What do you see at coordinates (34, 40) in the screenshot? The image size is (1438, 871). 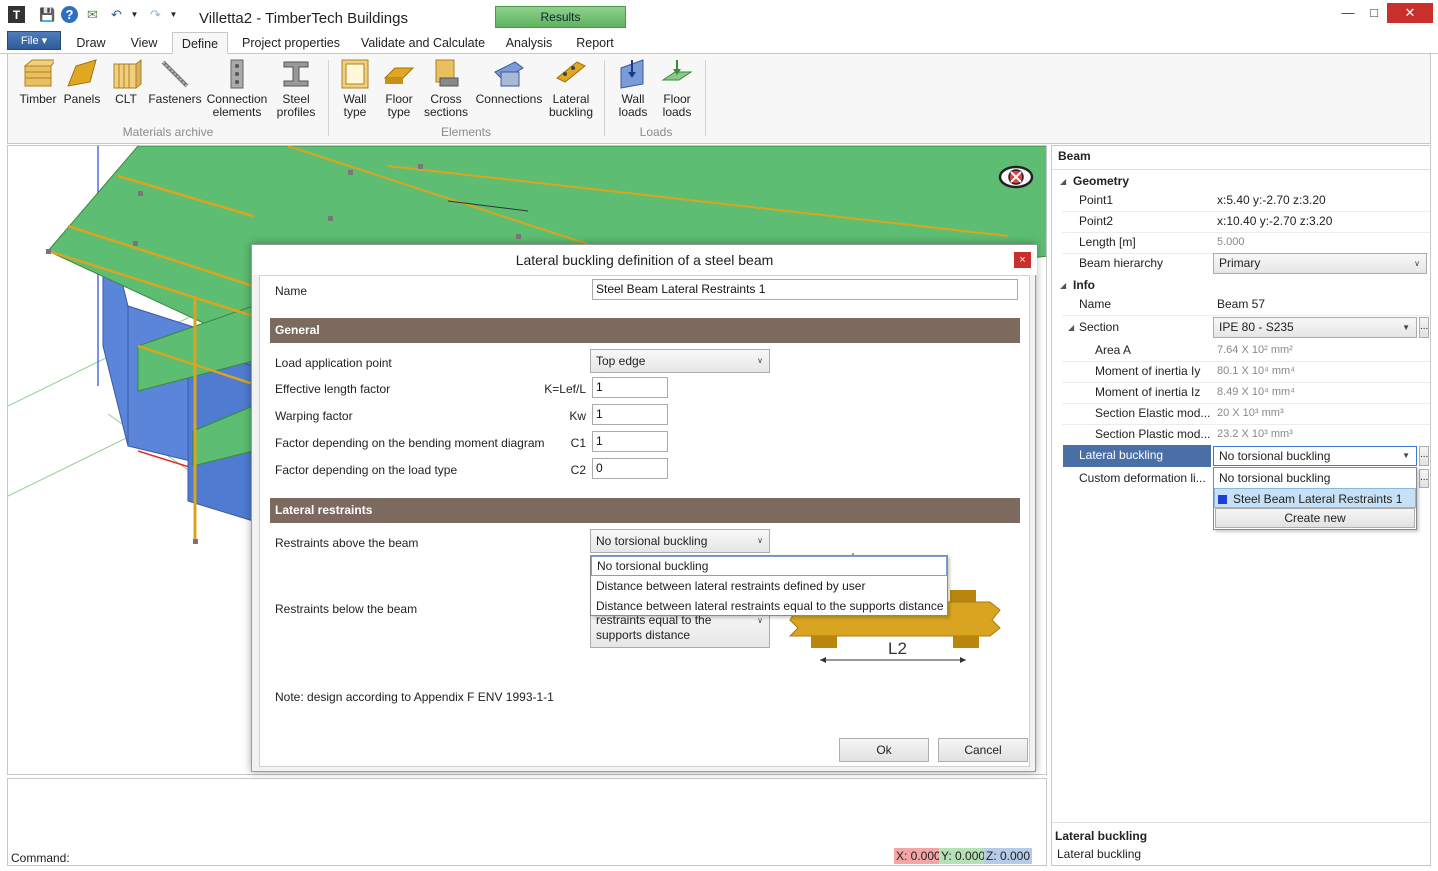 I see `file-menu-button: File ▾` at bounding box center [34, 40].